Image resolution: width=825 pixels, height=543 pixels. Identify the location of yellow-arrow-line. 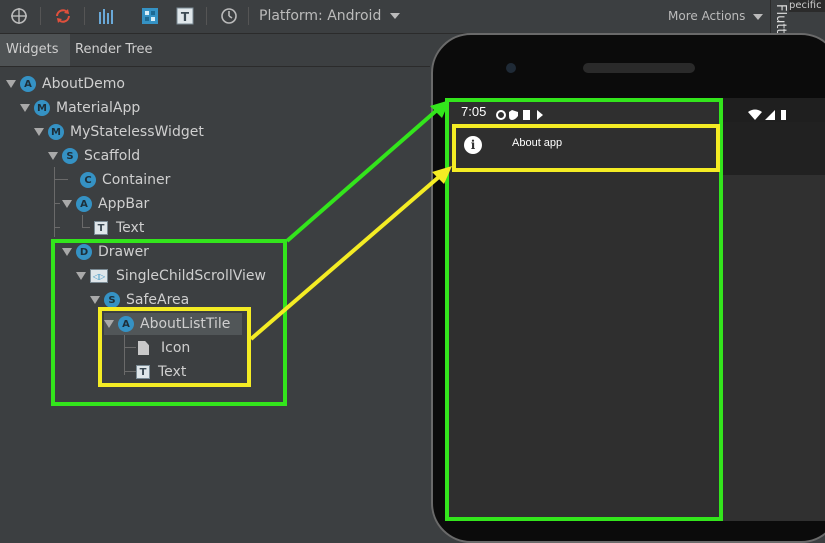
(345, 257).